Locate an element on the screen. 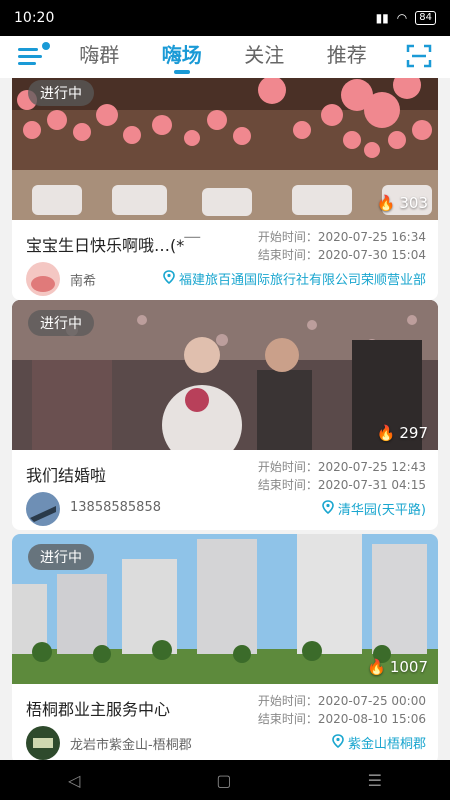 This screenshot has width=450, height=800. back-icon: ◁ is located at coordinates (74, 780).